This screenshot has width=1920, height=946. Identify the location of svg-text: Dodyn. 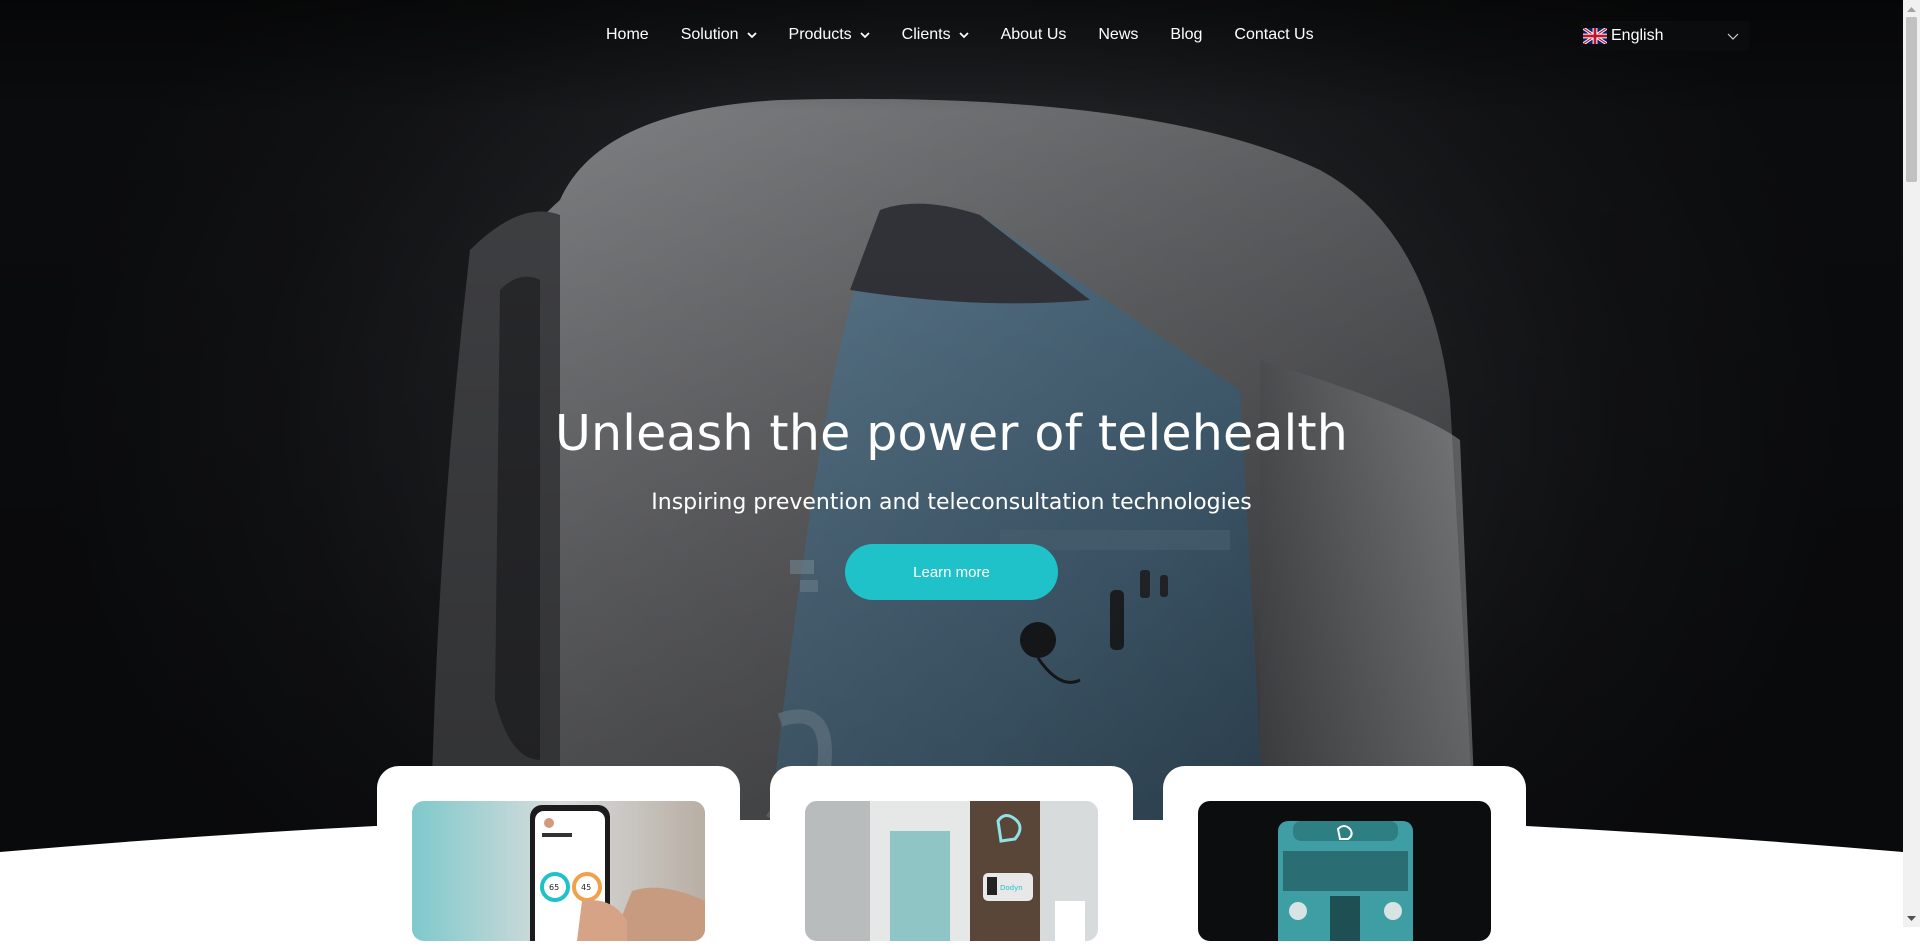
(1011, 888).